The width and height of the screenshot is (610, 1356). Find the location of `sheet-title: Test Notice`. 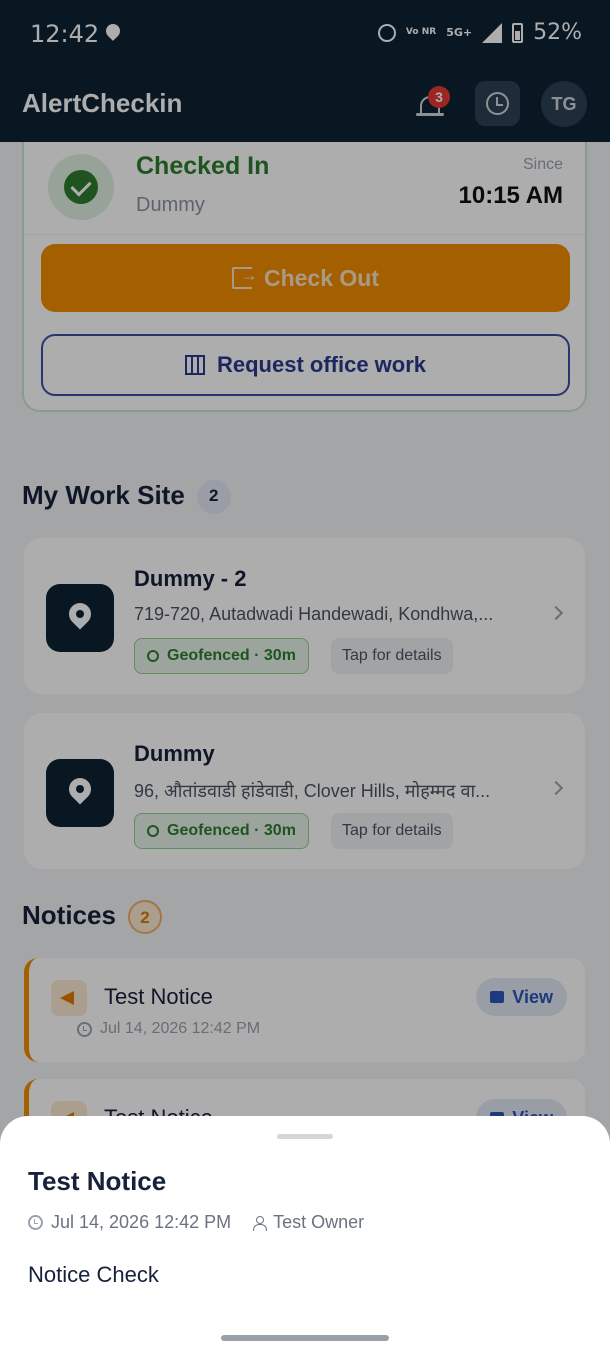

sheet-title: Test Notice is located at coordinates (97, 1181).